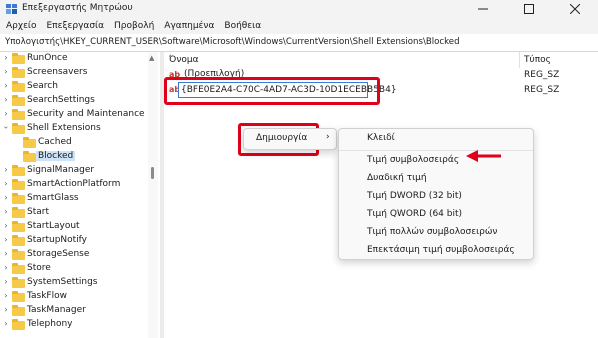 This screenshot has width=598, height=338. What do you see at coordinates (75, 213) in the screenshot?
I see `tree-item-start: › Start` at bounding box center [75, 213].